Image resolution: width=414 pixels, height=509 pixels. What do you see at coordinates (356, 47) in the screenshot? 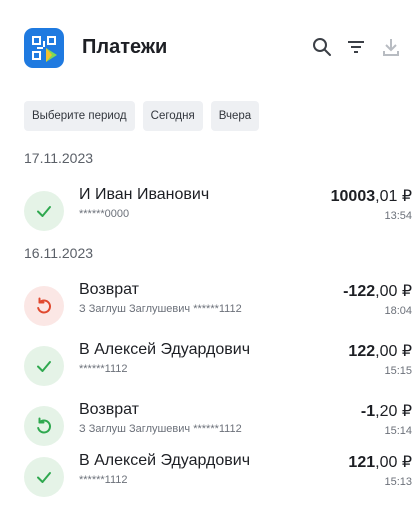
I see `filter-icon` at bounding box center [356, 47].